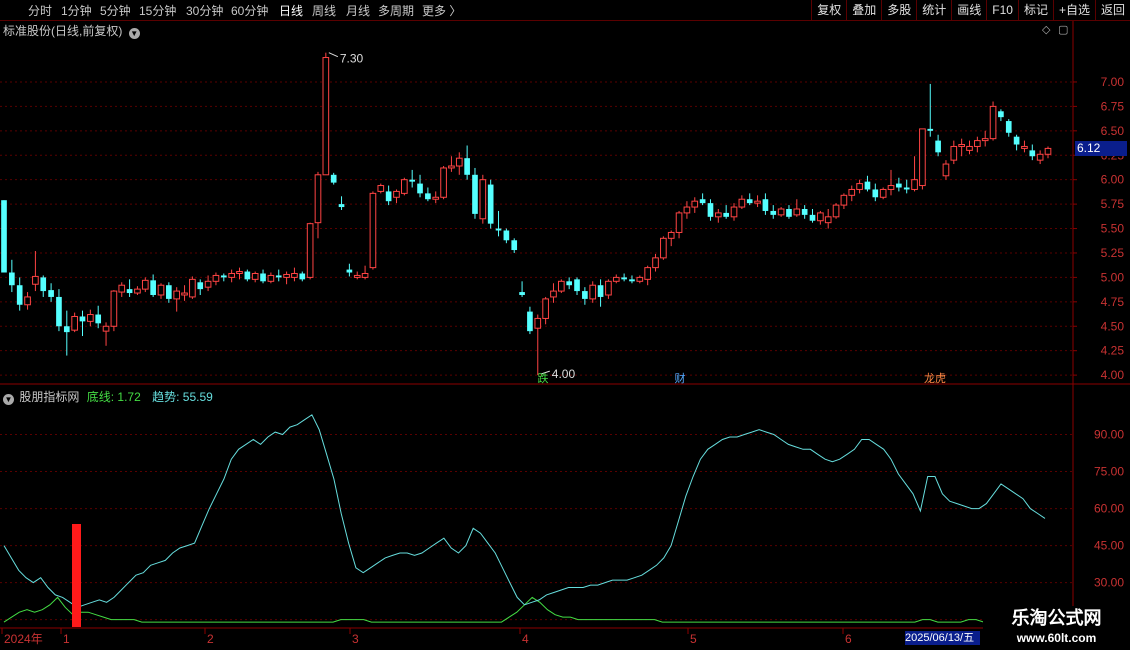 Image resolution: width=1130 pixels, height=650 pixels. Describe the element at coordinates (358, 10) in the screenshot. I see `period-tab-8: 月线` at that location.